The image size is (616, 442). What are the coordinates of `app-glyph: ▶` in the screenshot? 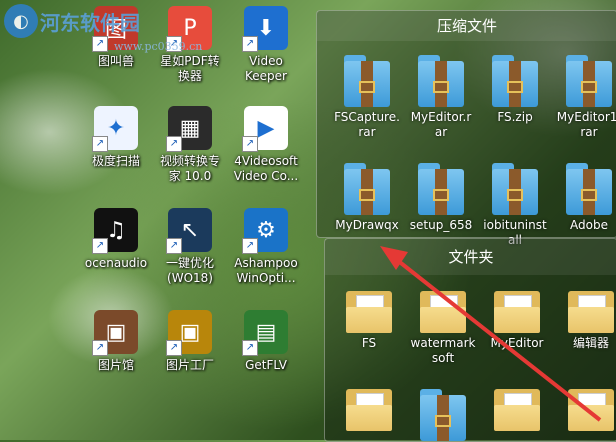 It's located at (266, 128).